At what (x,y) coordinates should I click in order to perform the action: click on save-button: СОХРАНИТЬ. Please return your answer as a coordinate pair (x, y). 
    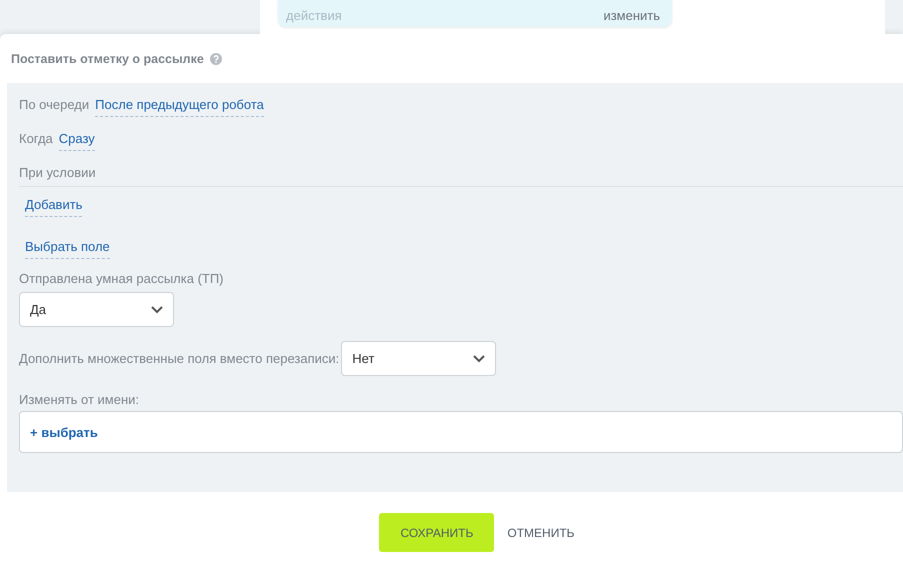
    Looking at the image, I should click on (436, 532).